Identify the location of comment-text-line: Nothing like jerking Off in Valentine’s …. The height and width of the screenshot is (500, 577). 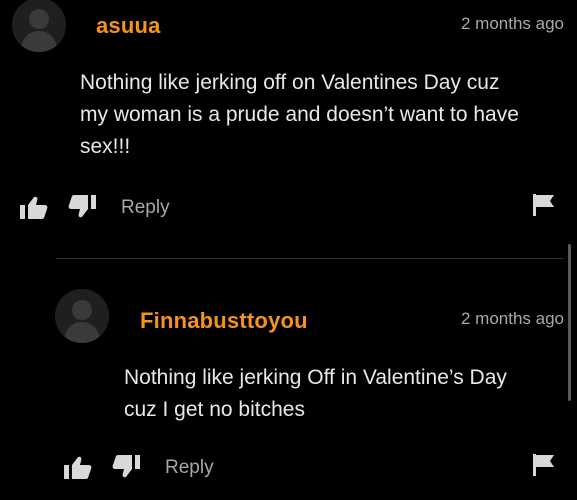
(315, 377).